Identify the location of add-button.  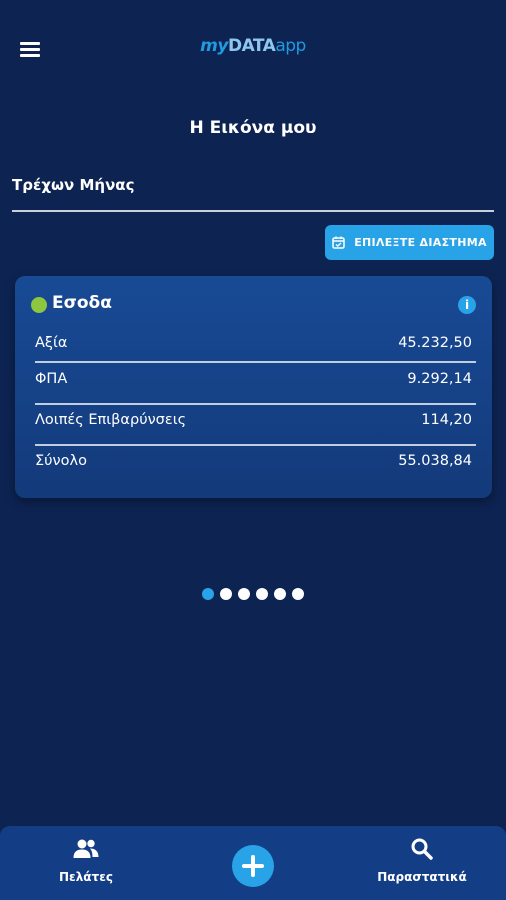
(253, 866).